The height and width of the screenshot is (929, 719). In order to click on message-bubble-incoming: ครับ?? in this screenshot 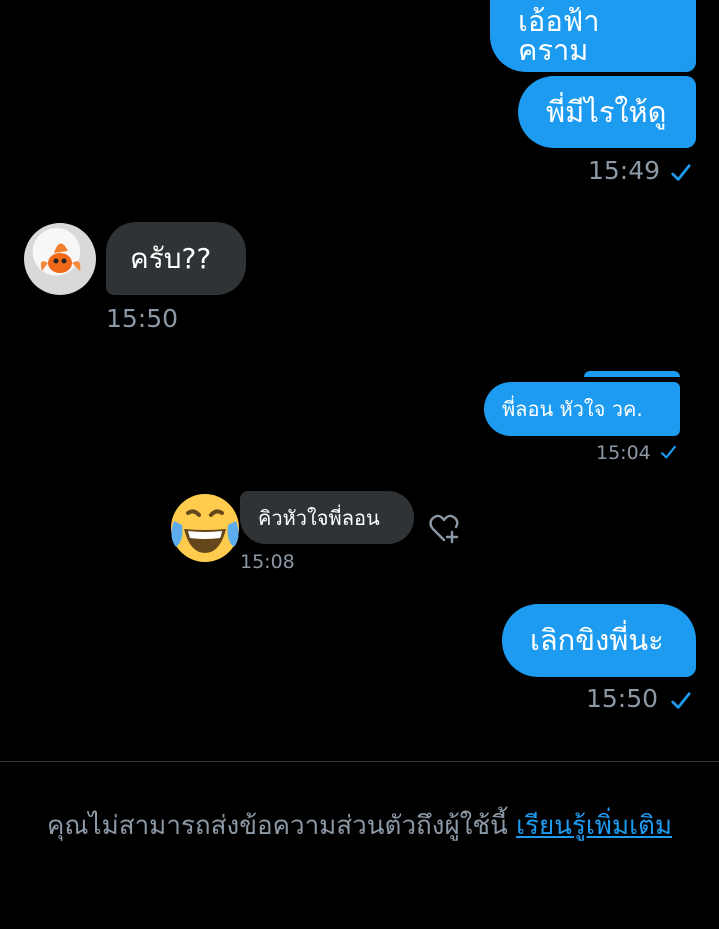, I will do `click(176, 258)`.